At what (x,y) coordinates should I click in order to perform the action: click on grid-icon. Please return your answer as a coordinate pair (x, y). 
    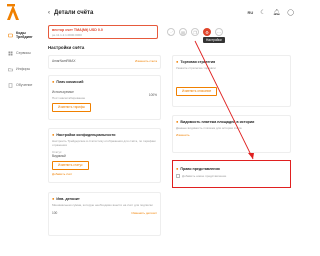
    Looking at the image, I should click on (10, 53).